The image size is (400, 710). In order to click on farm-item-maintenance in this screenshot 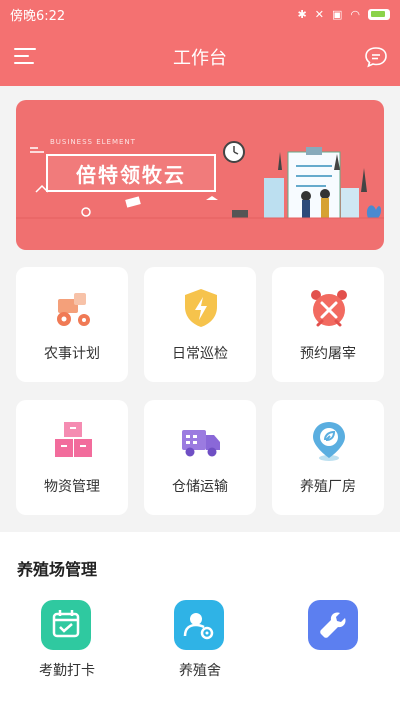, I will do `click(334, 645)`.